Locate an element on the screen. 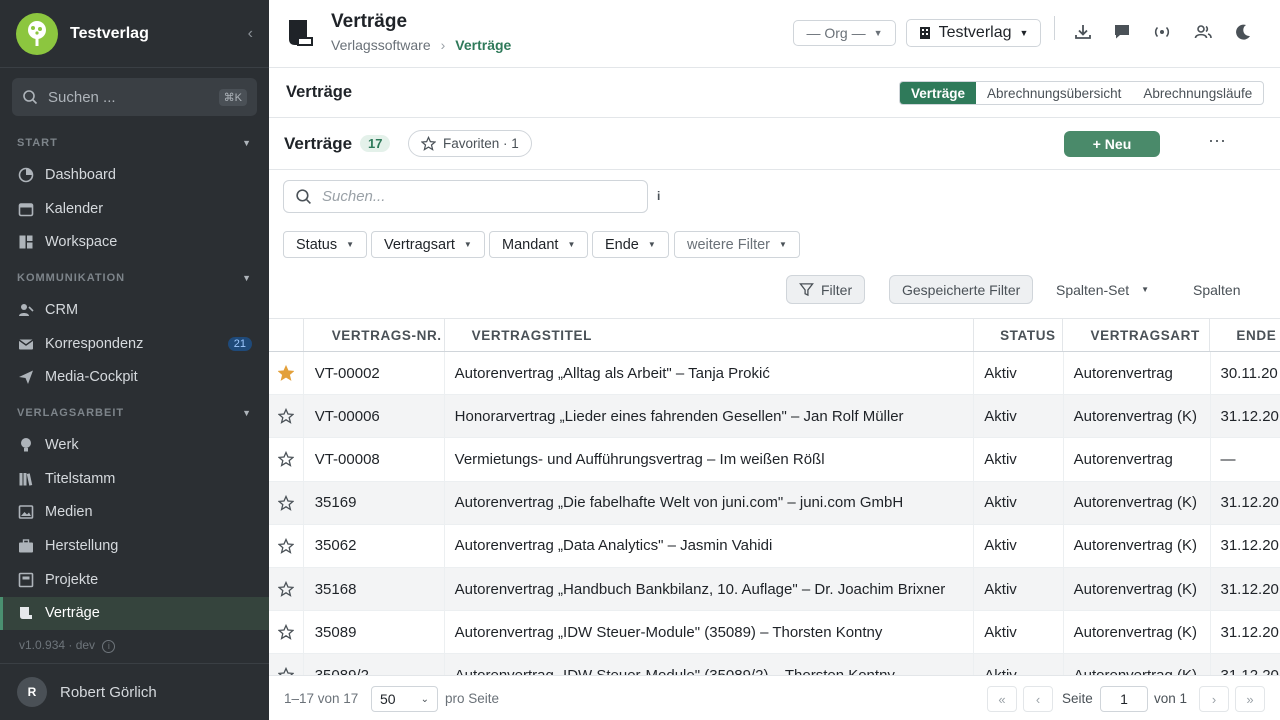 Image resolution: width=1280 pixels, height=720 pixels. page-input: 1 is located at coordinates (1124, 699).